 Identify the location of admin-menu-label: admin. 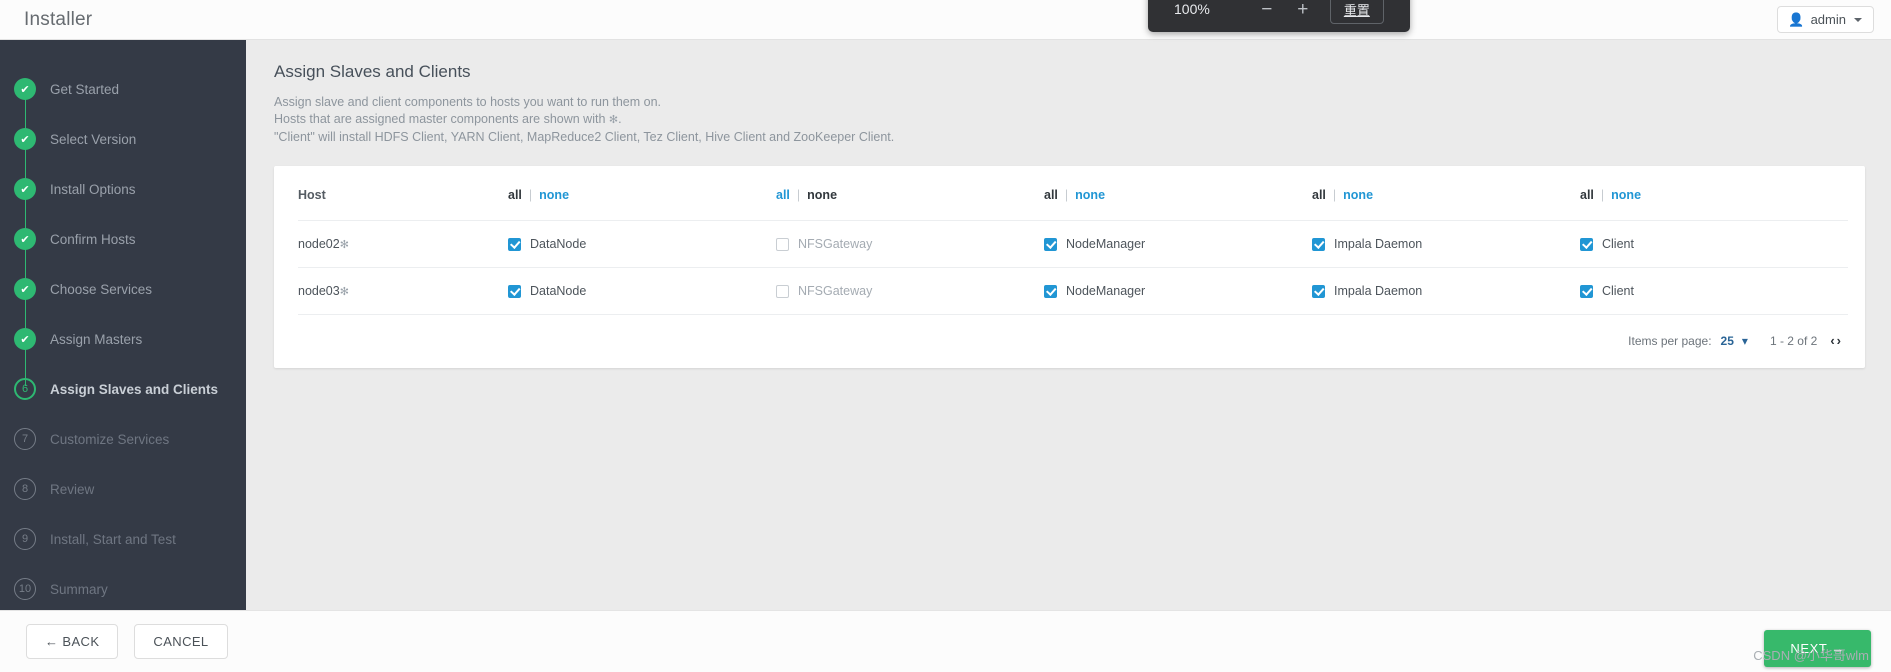
(1828, 19).